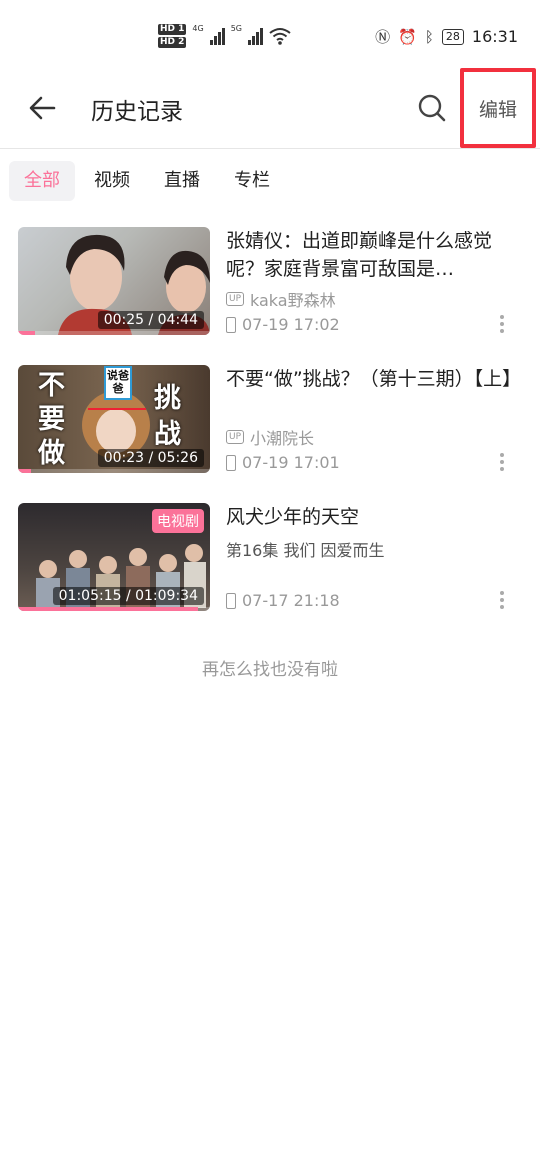 Image resolution: width=540 pixels, height=1170 pixels. Describe the element at coordinates (51, 419) in the screenshot. I see `thumb-text-left: 不要做` at that location.